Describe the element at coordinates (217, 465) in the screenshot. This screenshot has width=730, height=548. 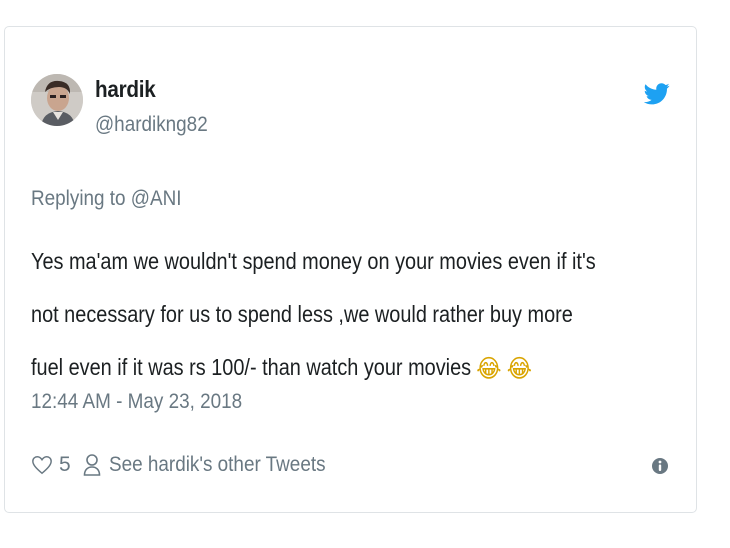
I see `see-other-tweets-link: See hardik's other Tweets` at that location.